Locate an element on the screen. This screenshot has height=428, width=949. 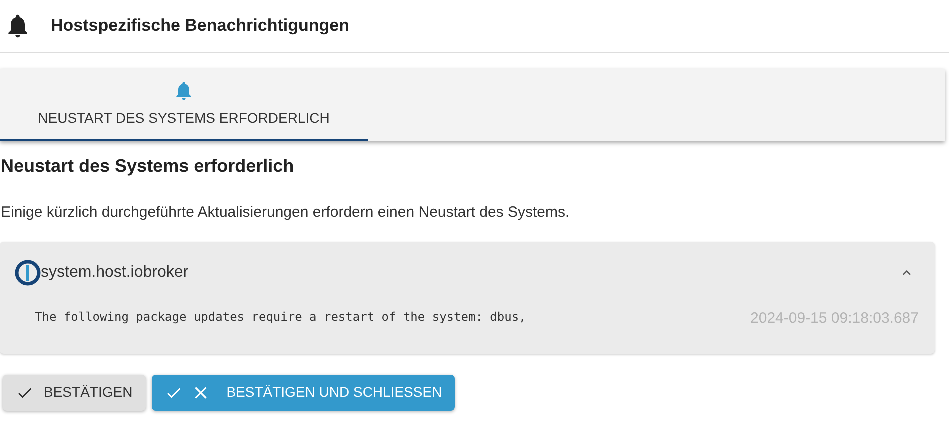
timestamp: 2024-09-15 09:18:03.687 is located at coordinates (834, 318).